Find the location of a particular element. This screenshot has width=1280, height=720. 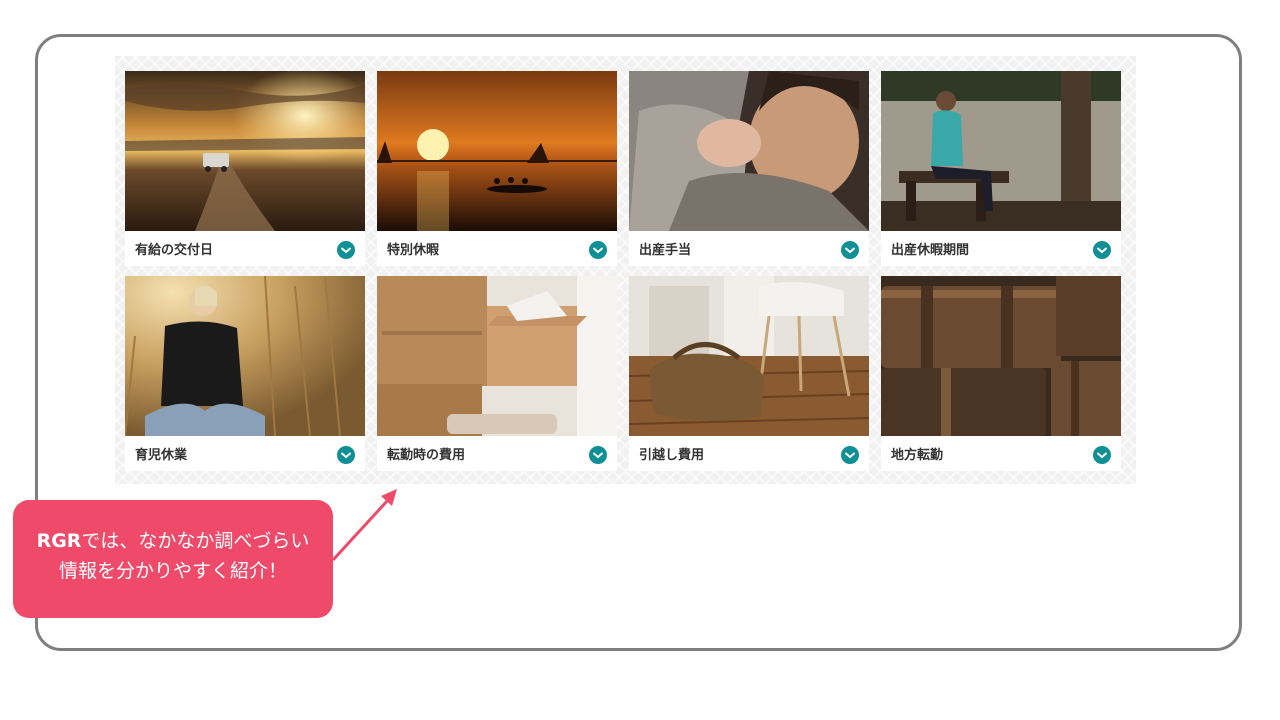

callout-line-1: RGRでは、なかなか調べづらい is located at coordinates (173, 541).